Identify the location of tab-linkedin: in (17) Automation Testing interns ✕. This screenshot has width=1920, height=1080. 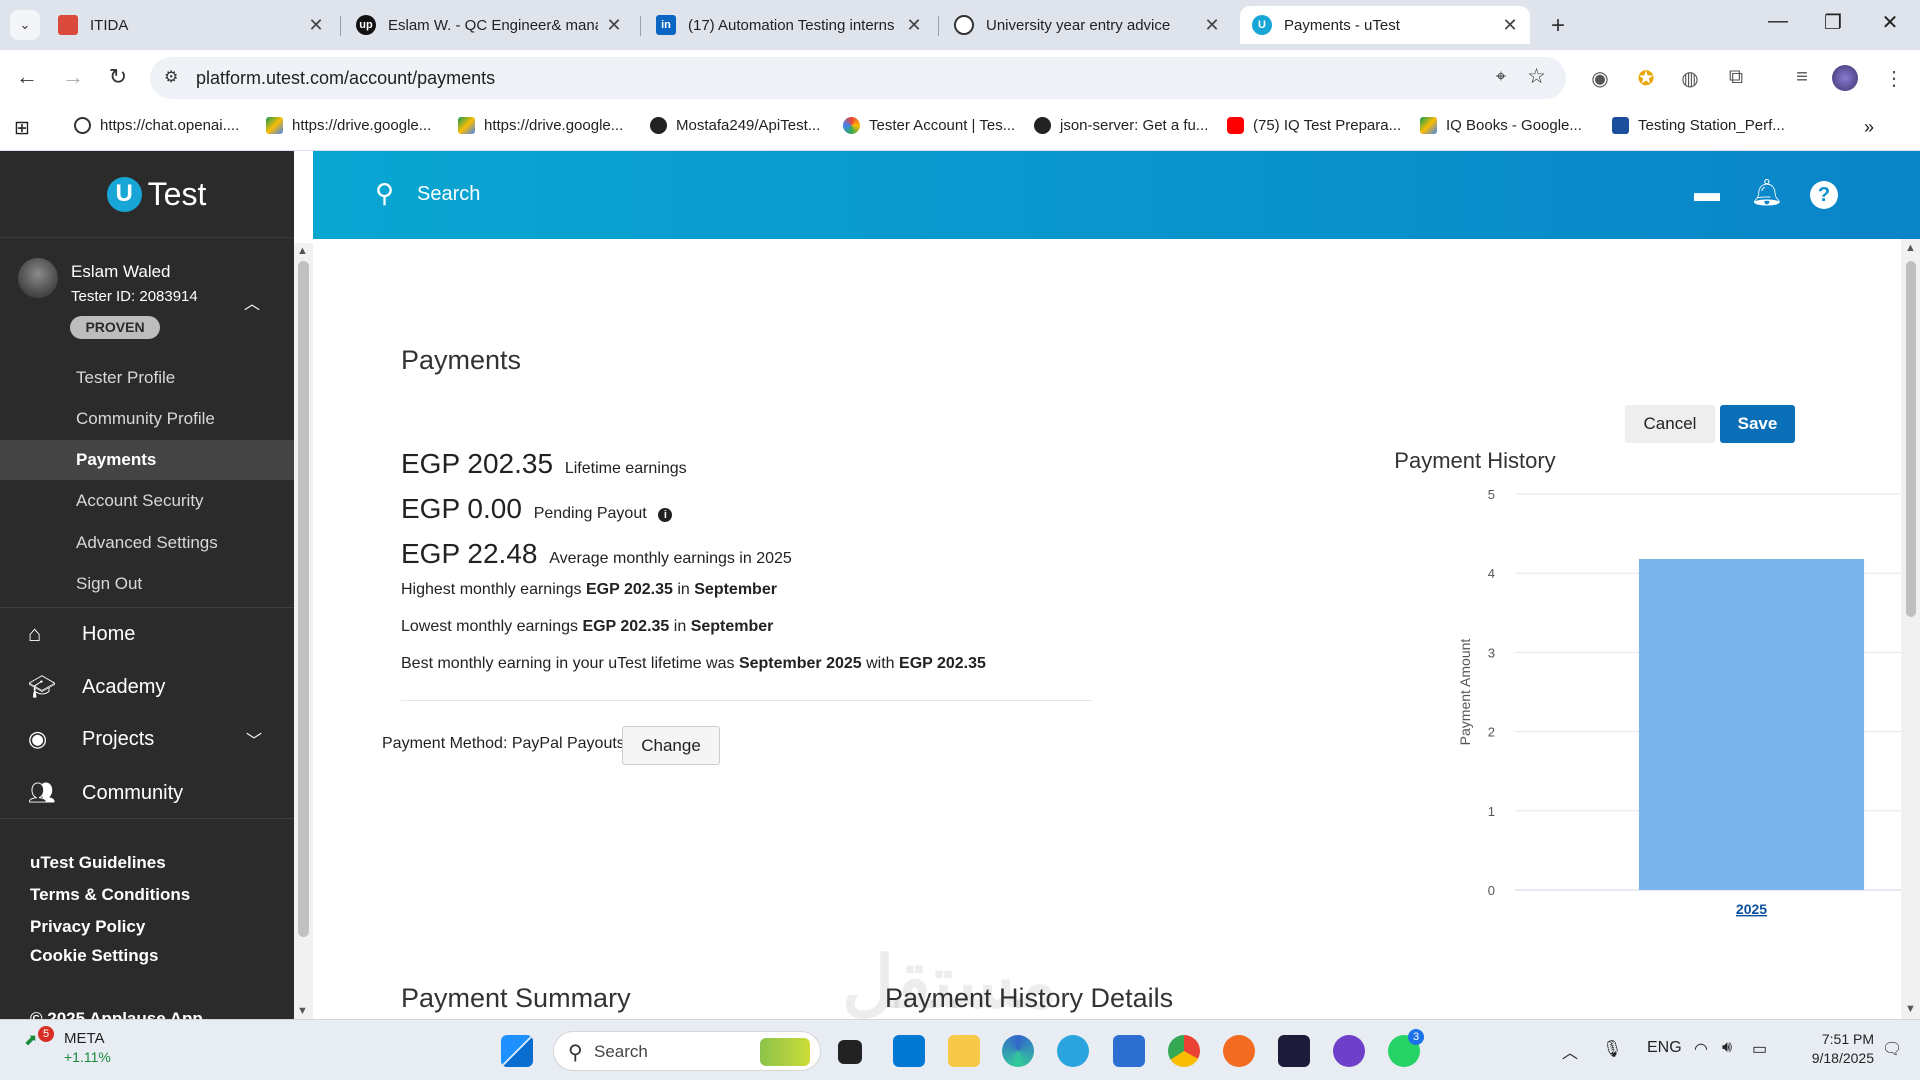
(789, 25).